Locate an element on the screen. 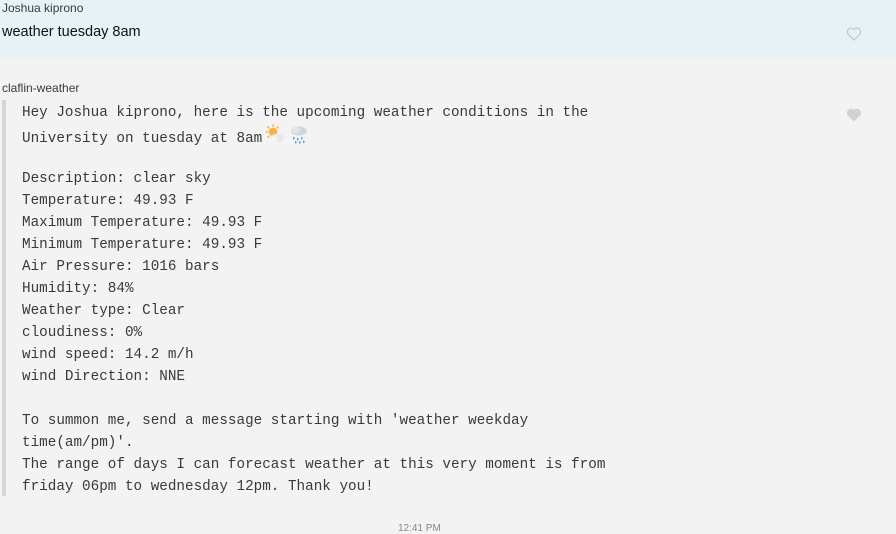 The image size is (896, 534). detail-line: Weather type: Clear is located at coordinates (104, 311).